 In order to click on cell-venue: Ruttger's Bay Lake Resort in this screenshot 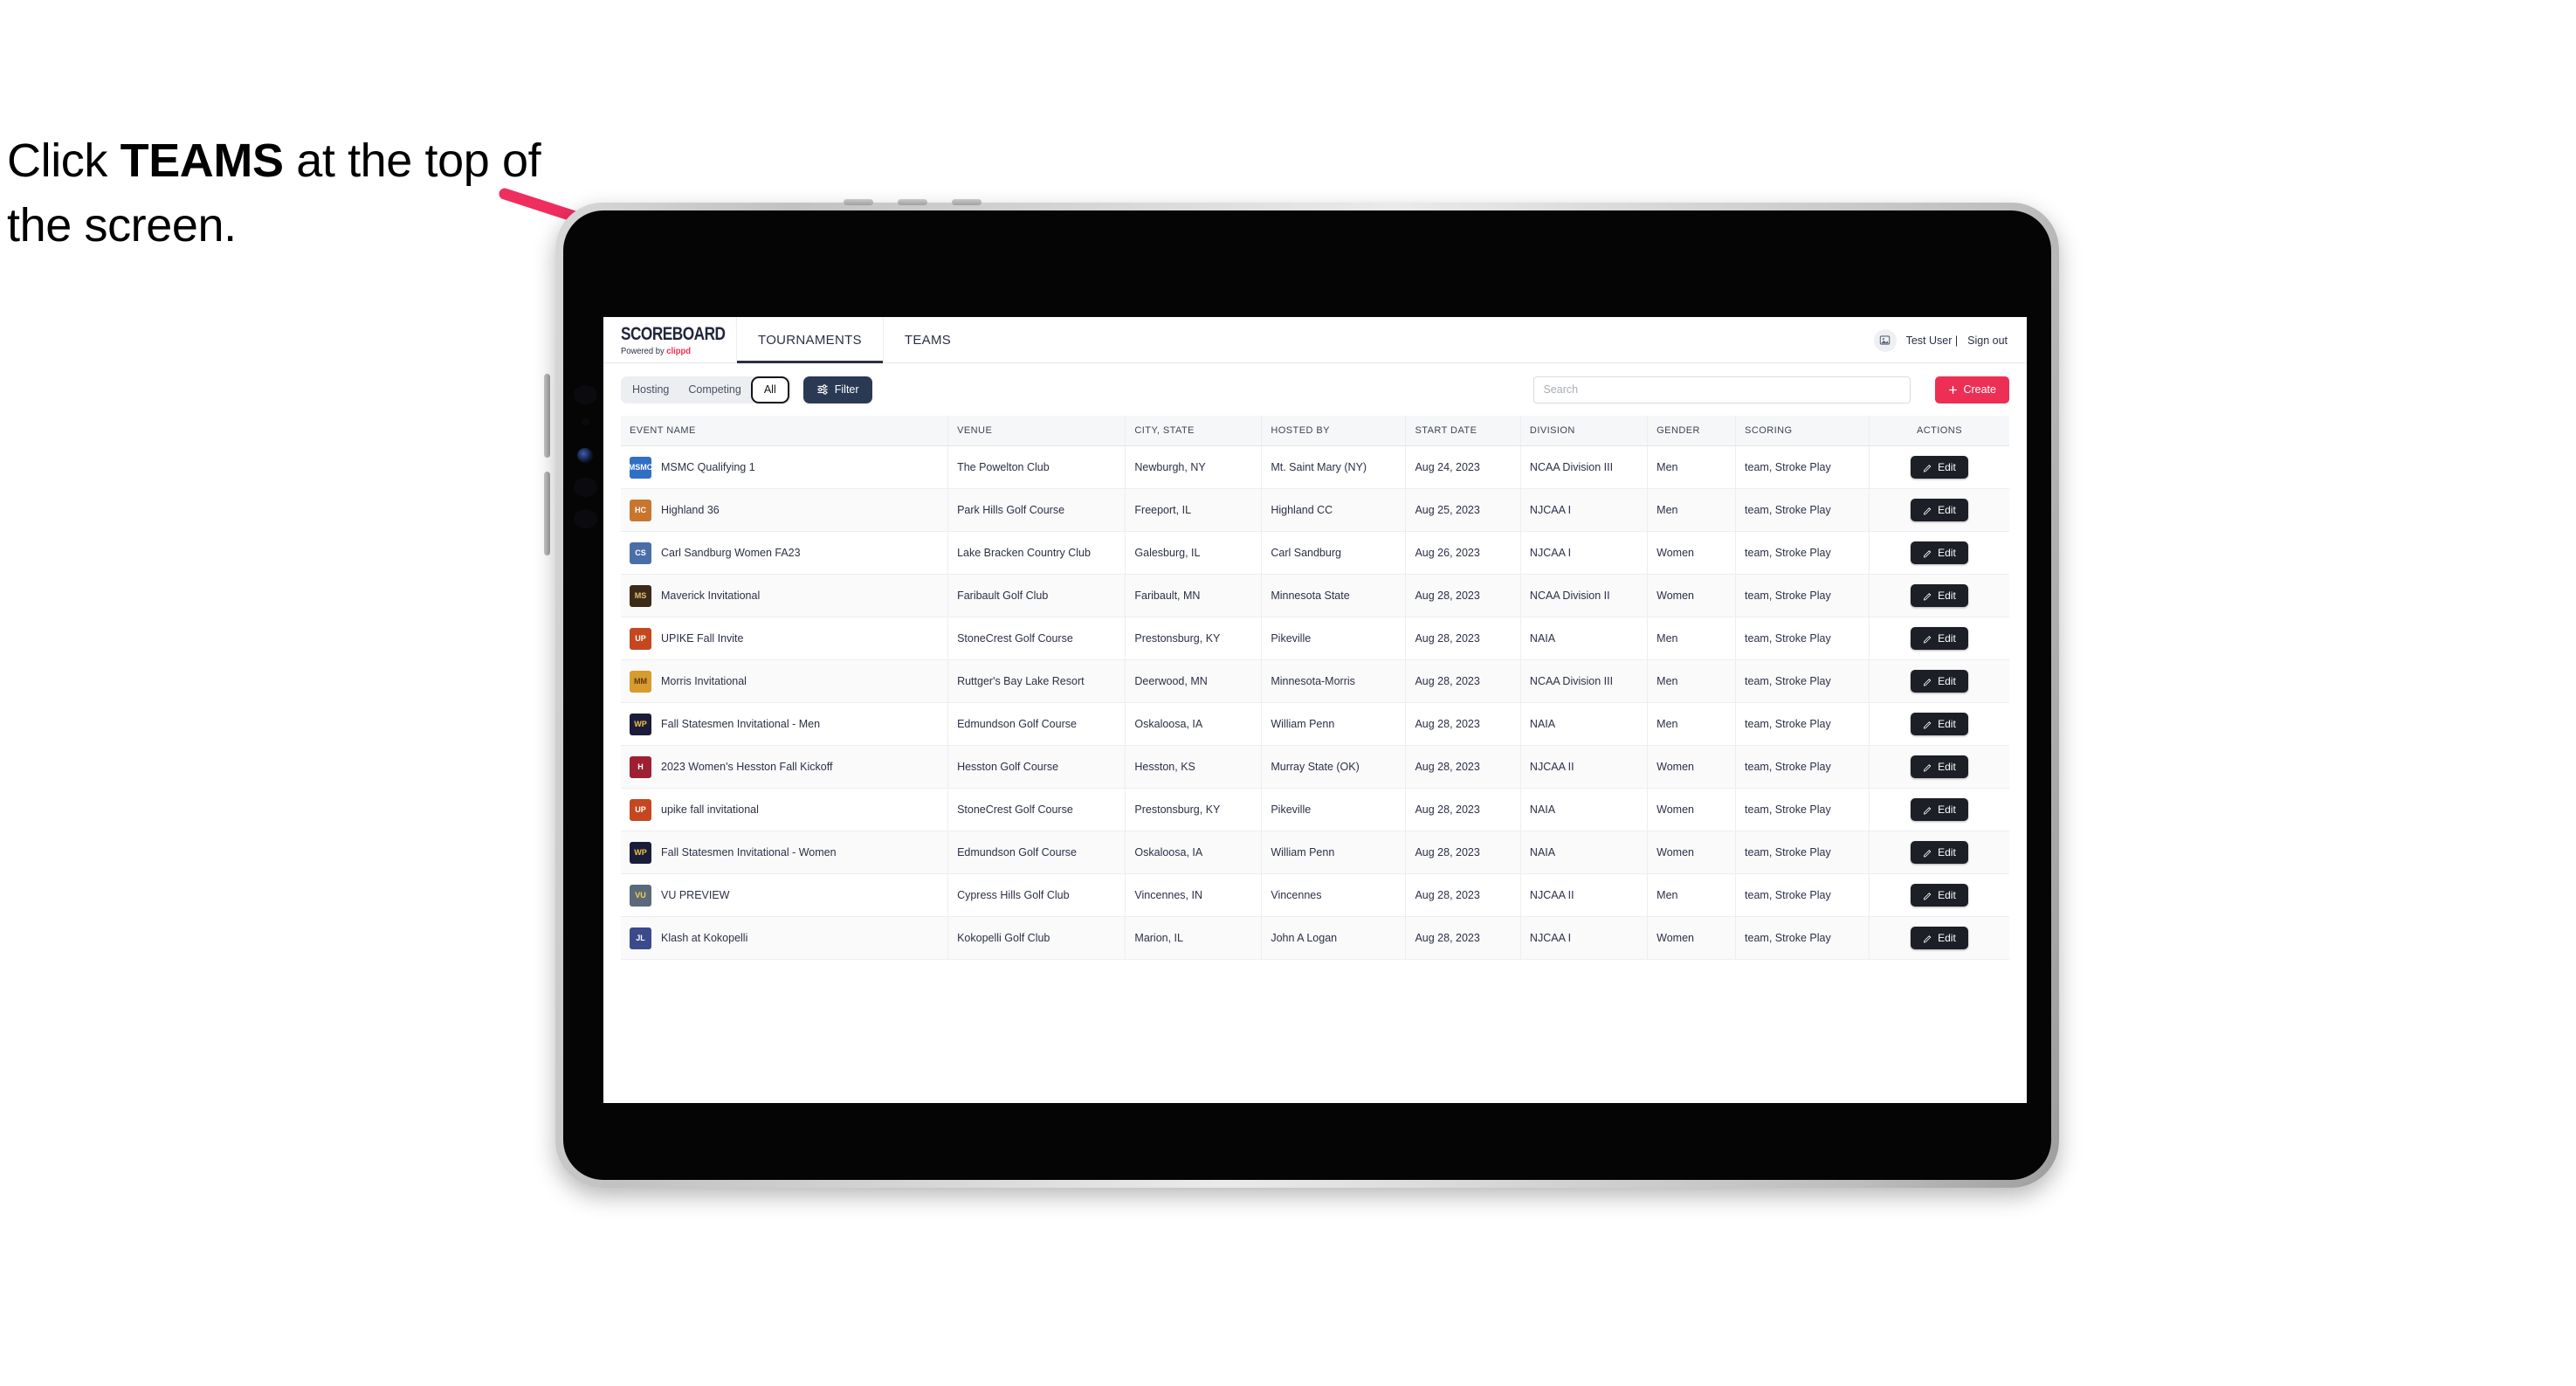, I will do `click(1036, 681)`.